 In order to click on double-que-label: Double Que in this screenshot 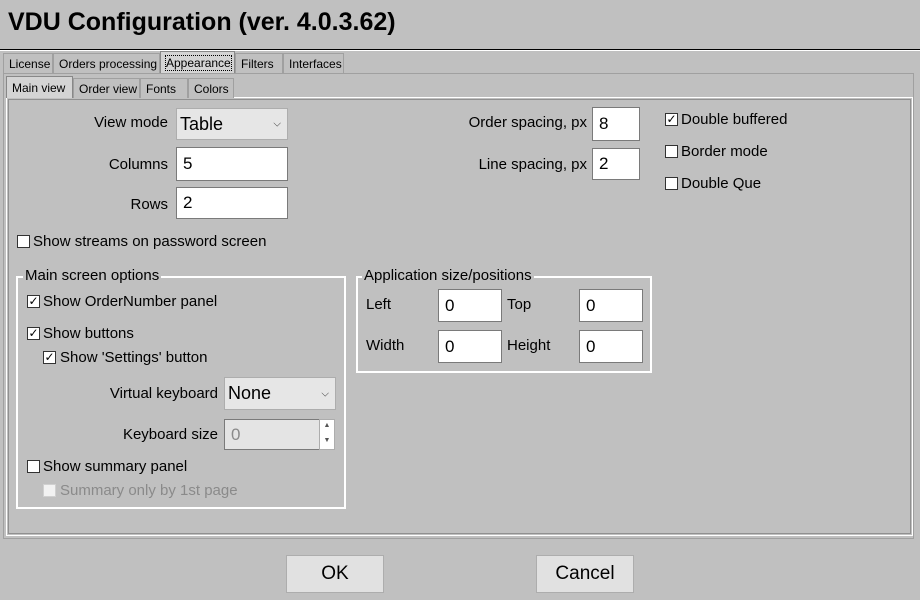, I will do `click(721, 183)`.